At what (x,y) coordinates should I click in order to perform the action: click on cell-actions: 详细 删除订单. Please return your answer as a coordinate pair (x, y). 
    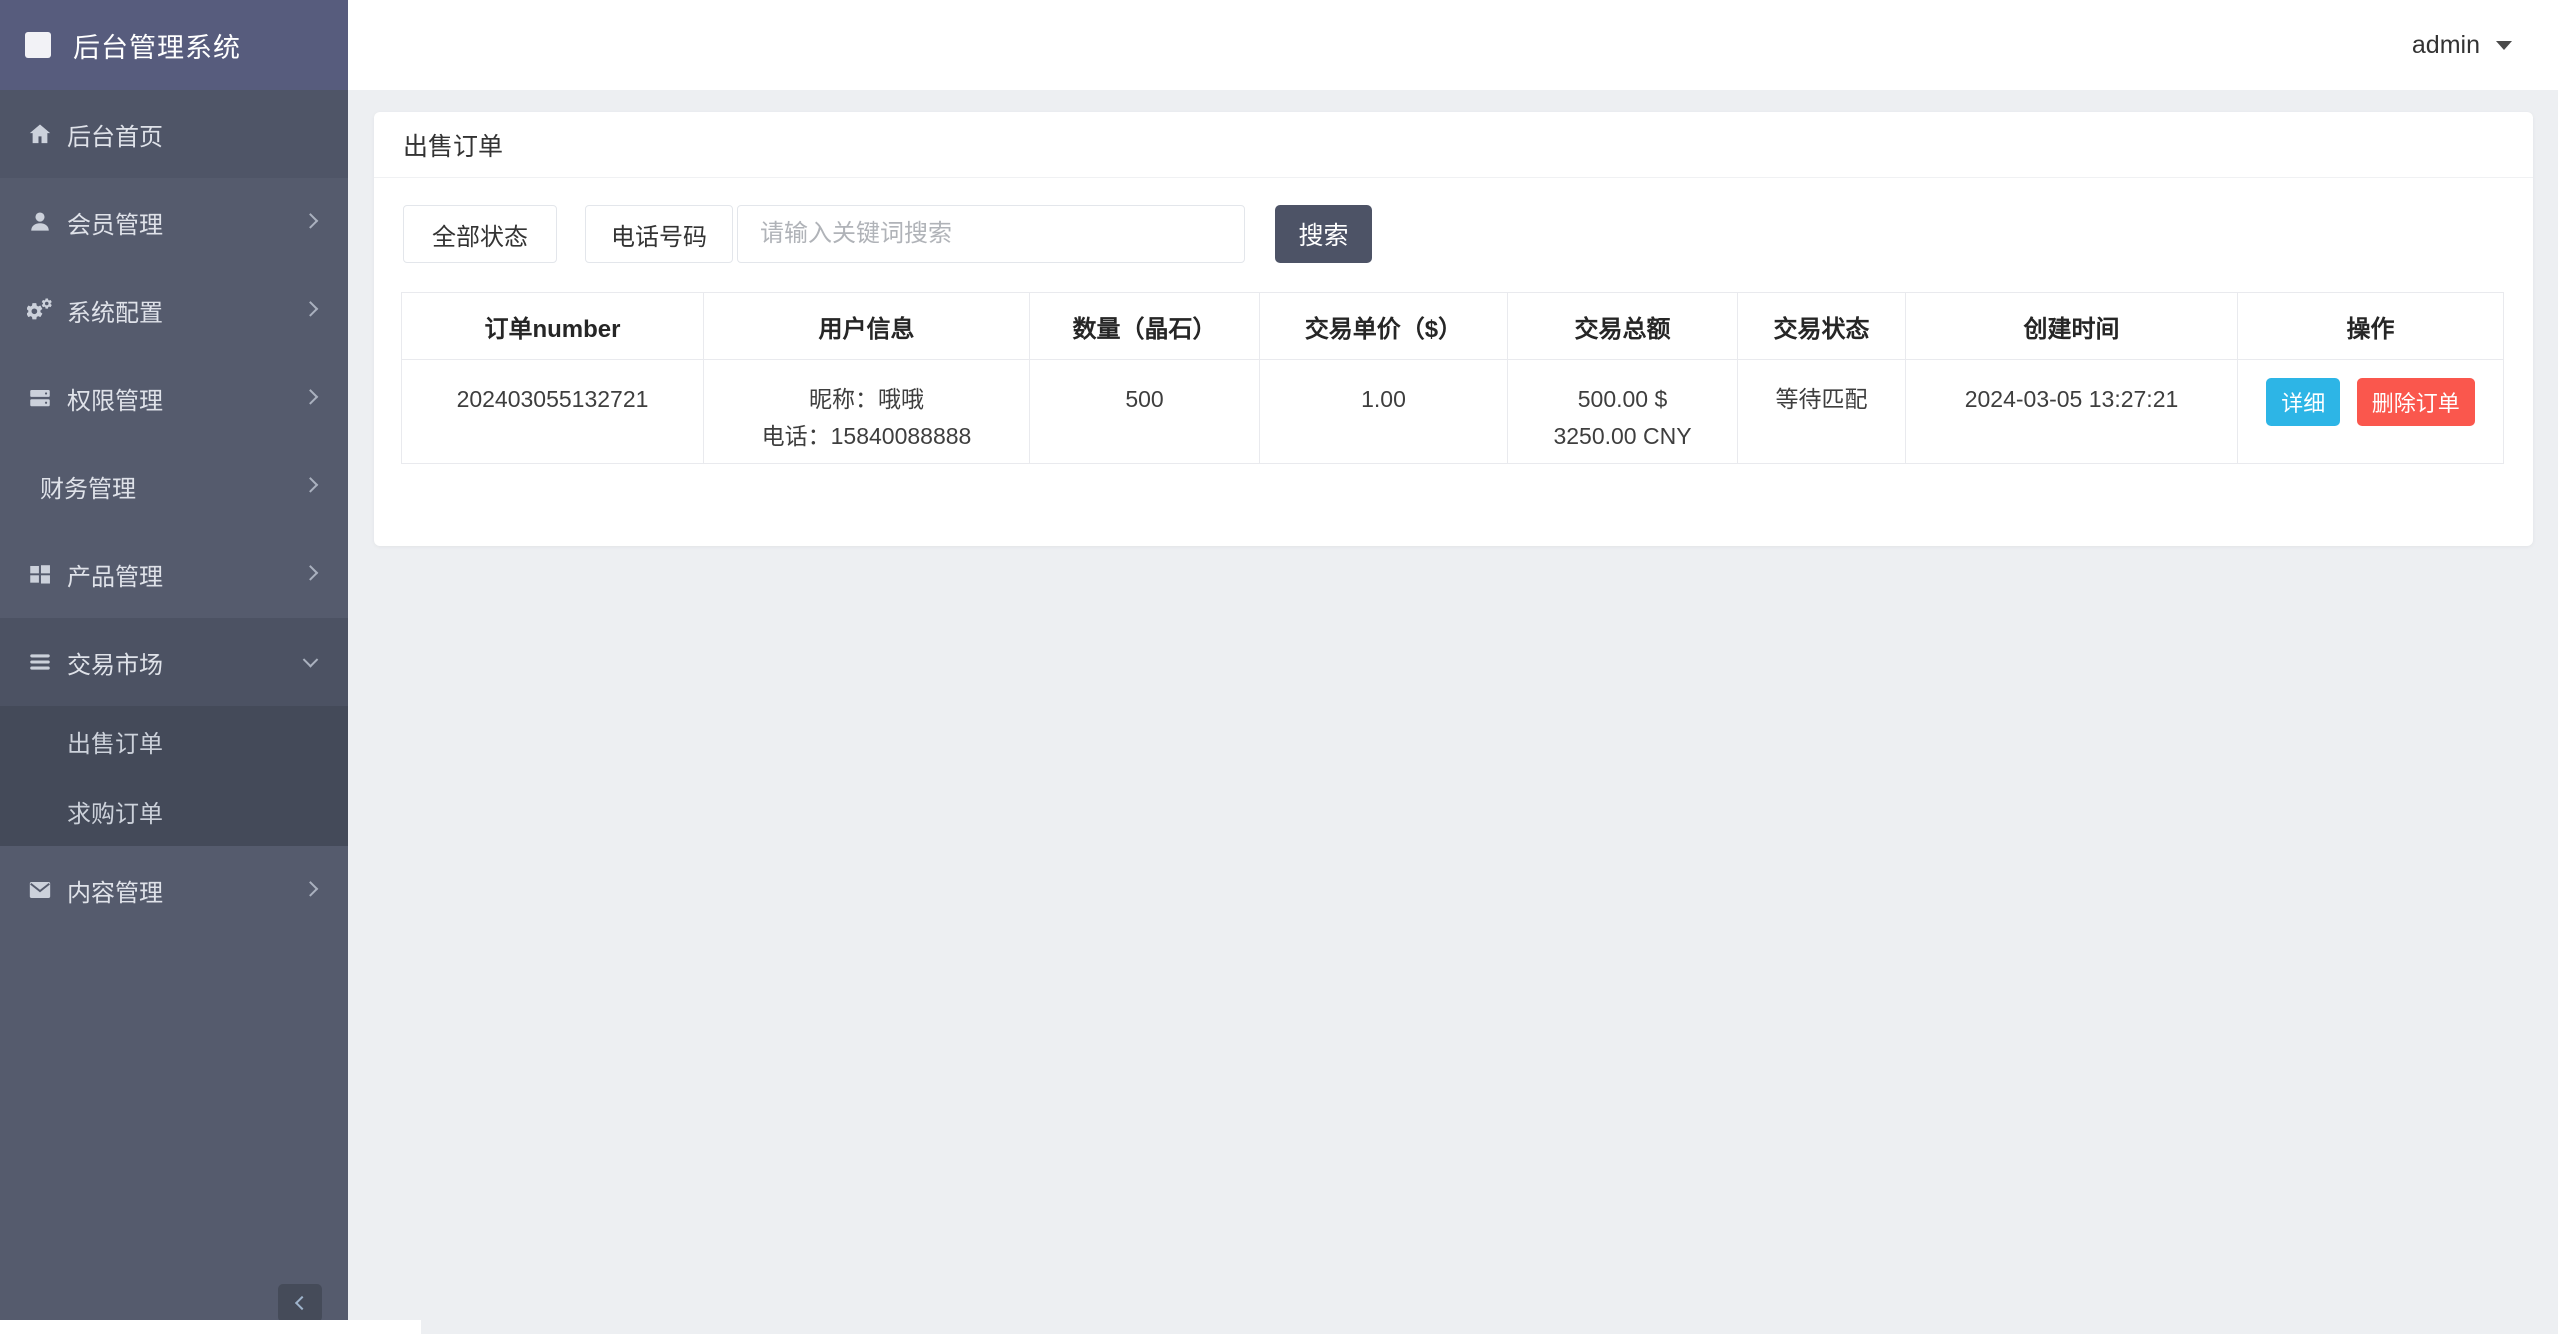
    Looking at the image, I should click on (2370, 411).